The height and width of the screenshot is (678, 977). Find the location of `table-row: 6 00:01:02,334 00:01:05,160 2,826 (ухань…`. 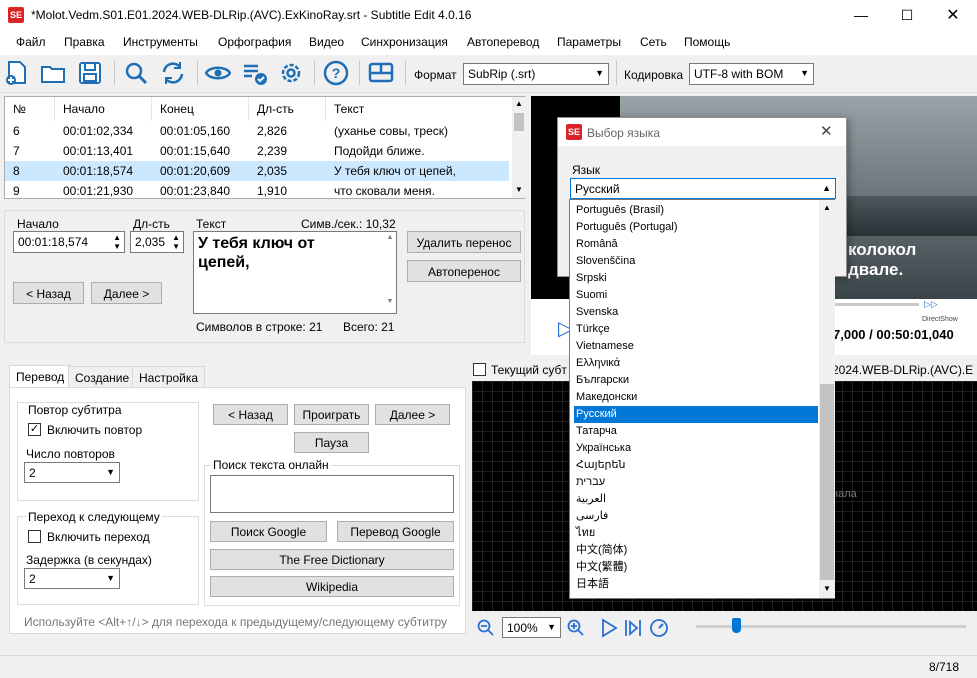

table-row: 6 00:01:02,334 00:01:05,160 2,826 (ухань… is located at coordinates (257, 131).